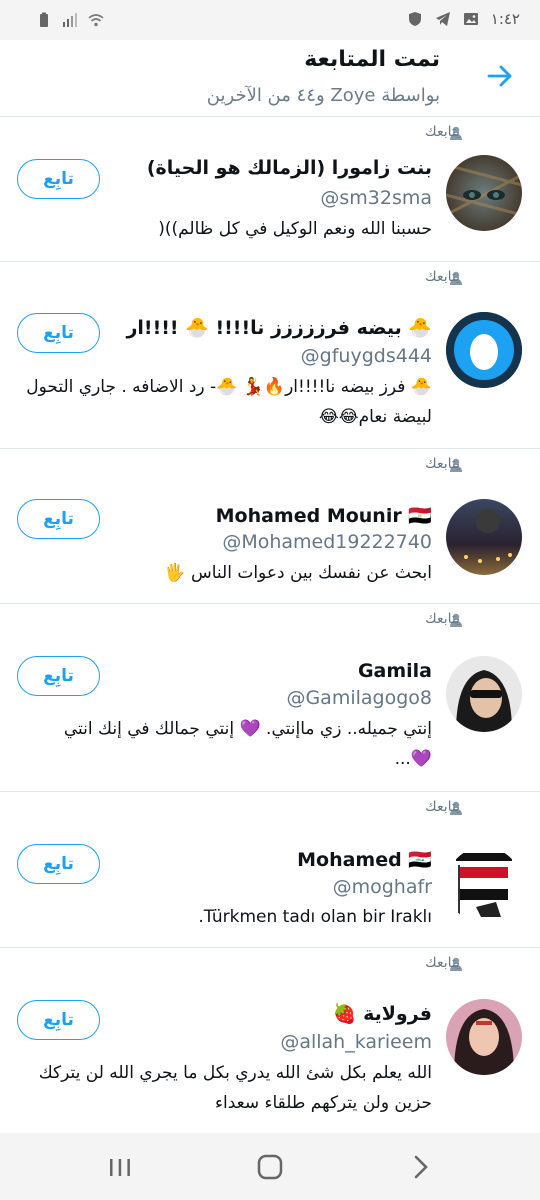 This screenshot has height=1200, width=540. Describe the element at coordinates (295, 229) in the screenshot. I see `user-bio: حسبنا الله ونعم الوكيل في كل ظالم))(` at that location.